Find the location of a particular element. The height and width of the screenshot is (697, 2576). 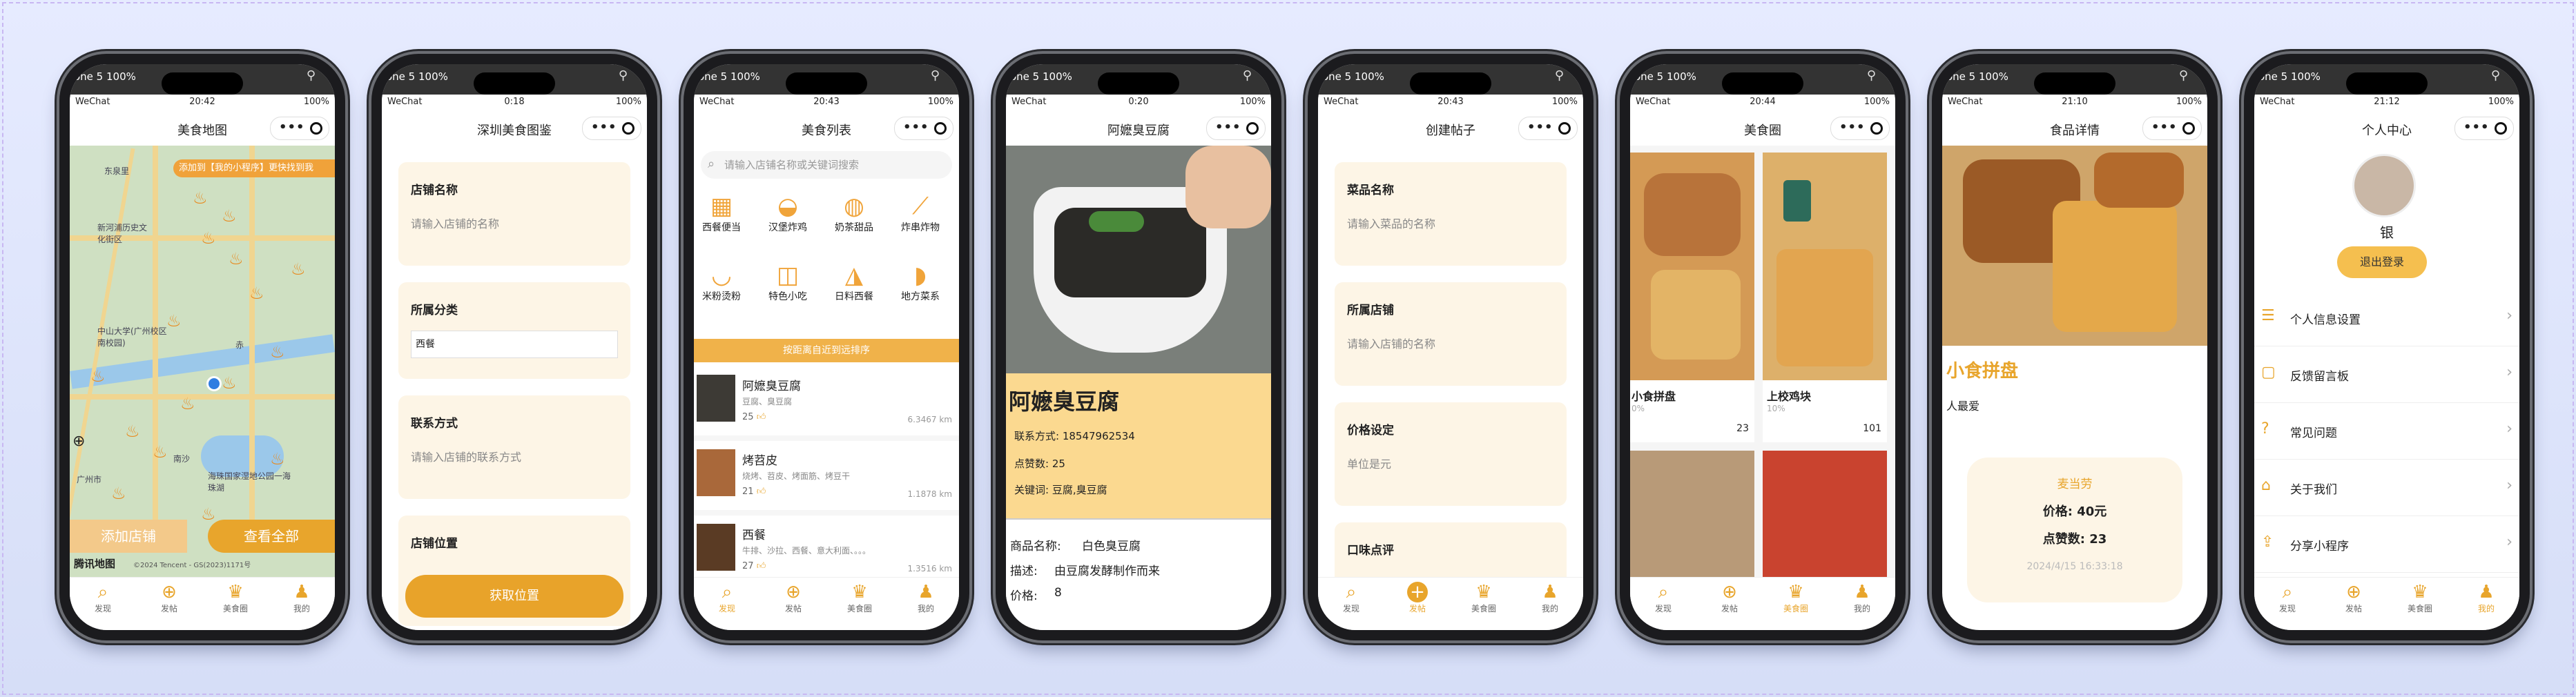

locate-me-icon: ⊕ is located at coordinates (78, 441).